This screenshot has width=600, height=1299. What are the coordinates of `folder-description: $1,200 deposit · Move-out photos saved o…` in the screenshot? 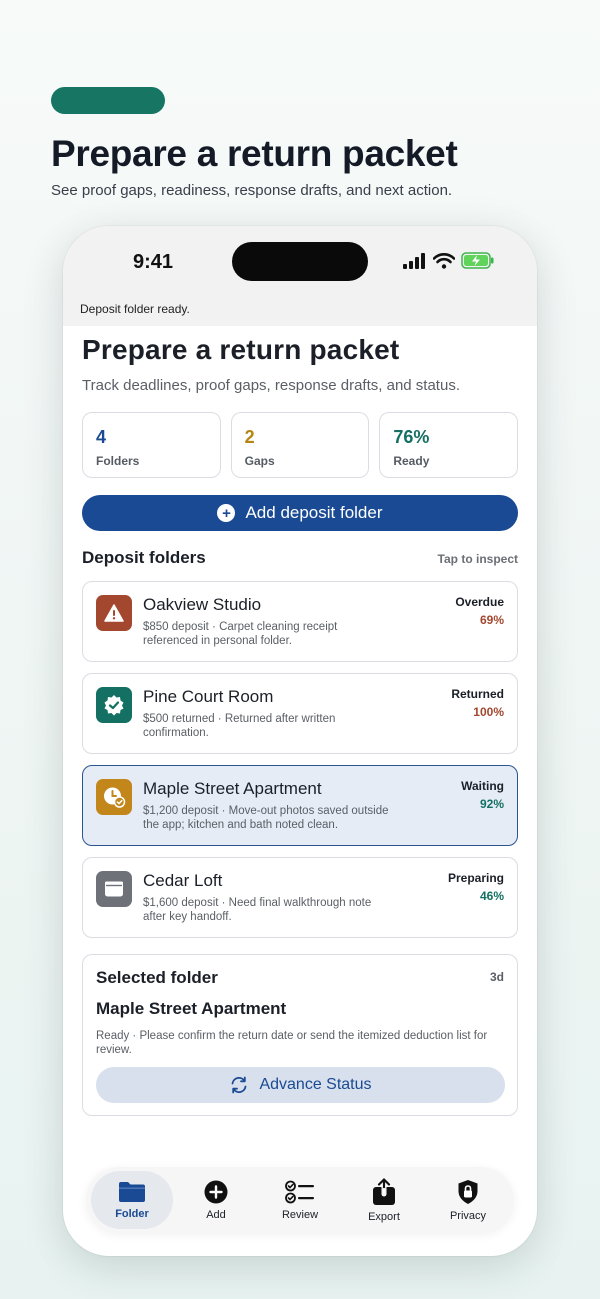 It's located at (266, 818).